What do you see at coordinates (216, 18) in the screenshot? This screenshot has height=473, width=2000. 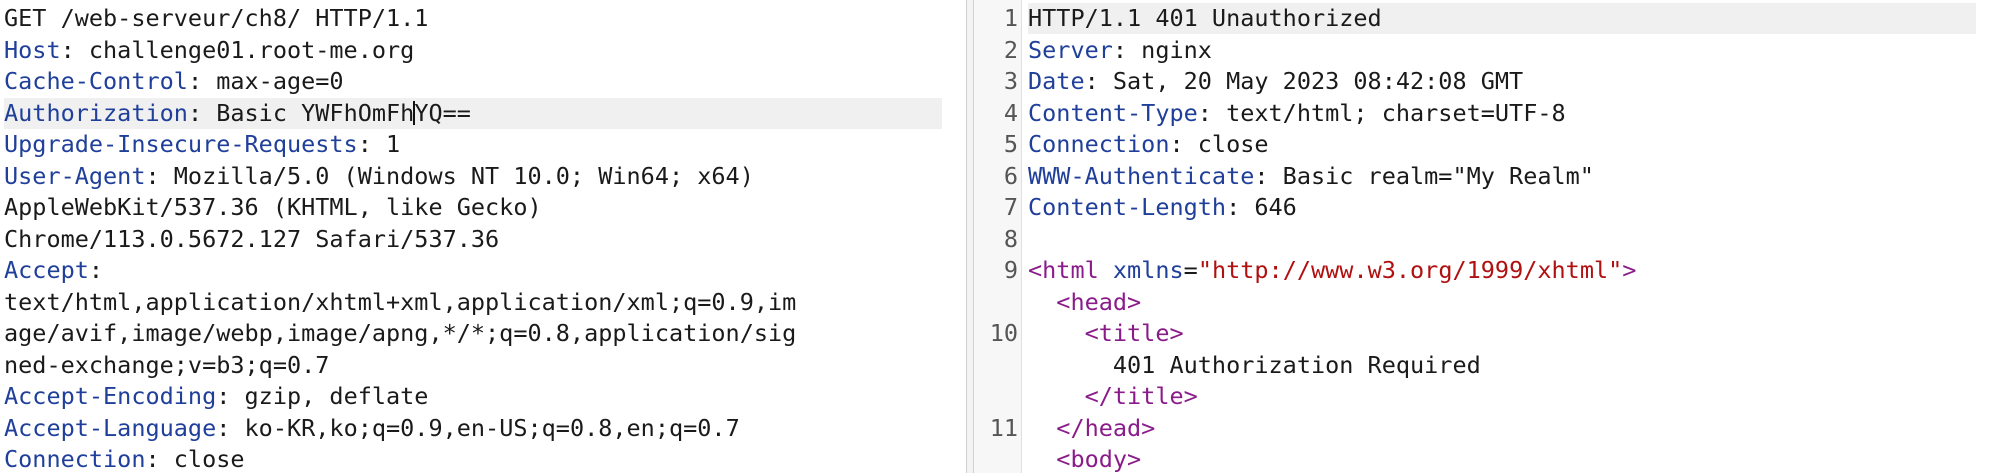 I see `line-text: GET /web-serveur/ch8/ HTTP/1.1` at bounding box center [216, 18].